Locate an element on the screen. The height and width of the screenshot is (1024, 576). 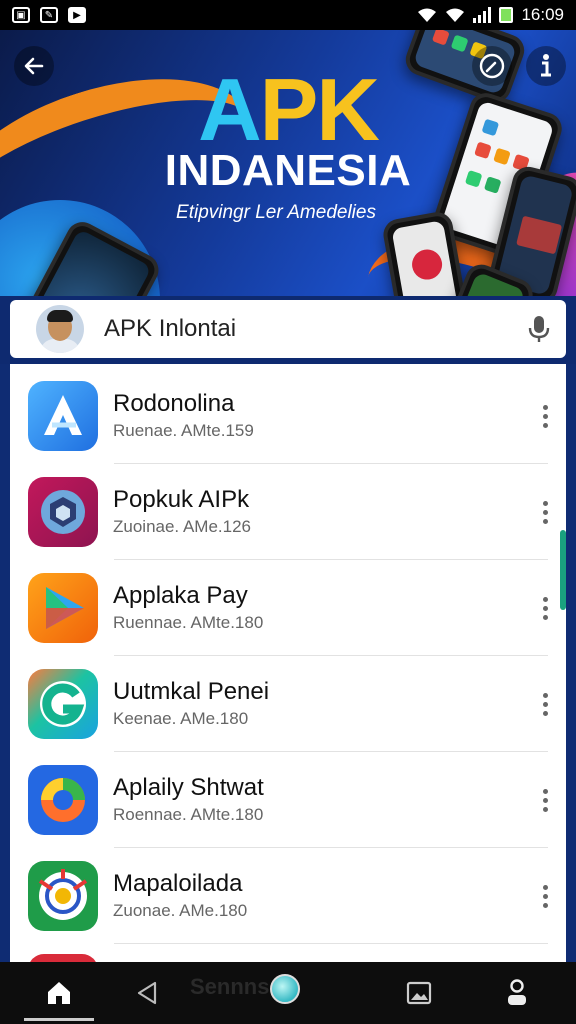
target-icon is located at coordinates (63, 896).